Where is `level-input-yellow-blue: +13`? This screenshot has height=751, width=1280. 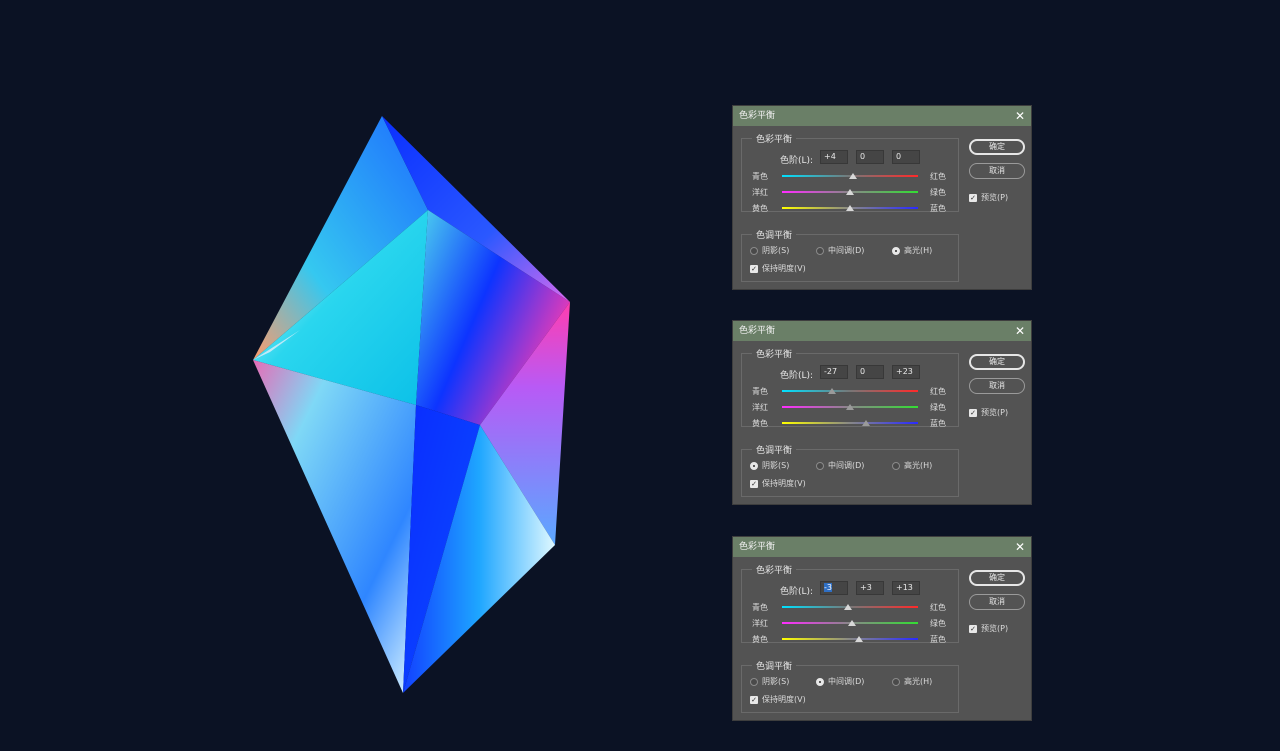
level-input-yellow-blue: +13 is located at coordinates (906, 588).